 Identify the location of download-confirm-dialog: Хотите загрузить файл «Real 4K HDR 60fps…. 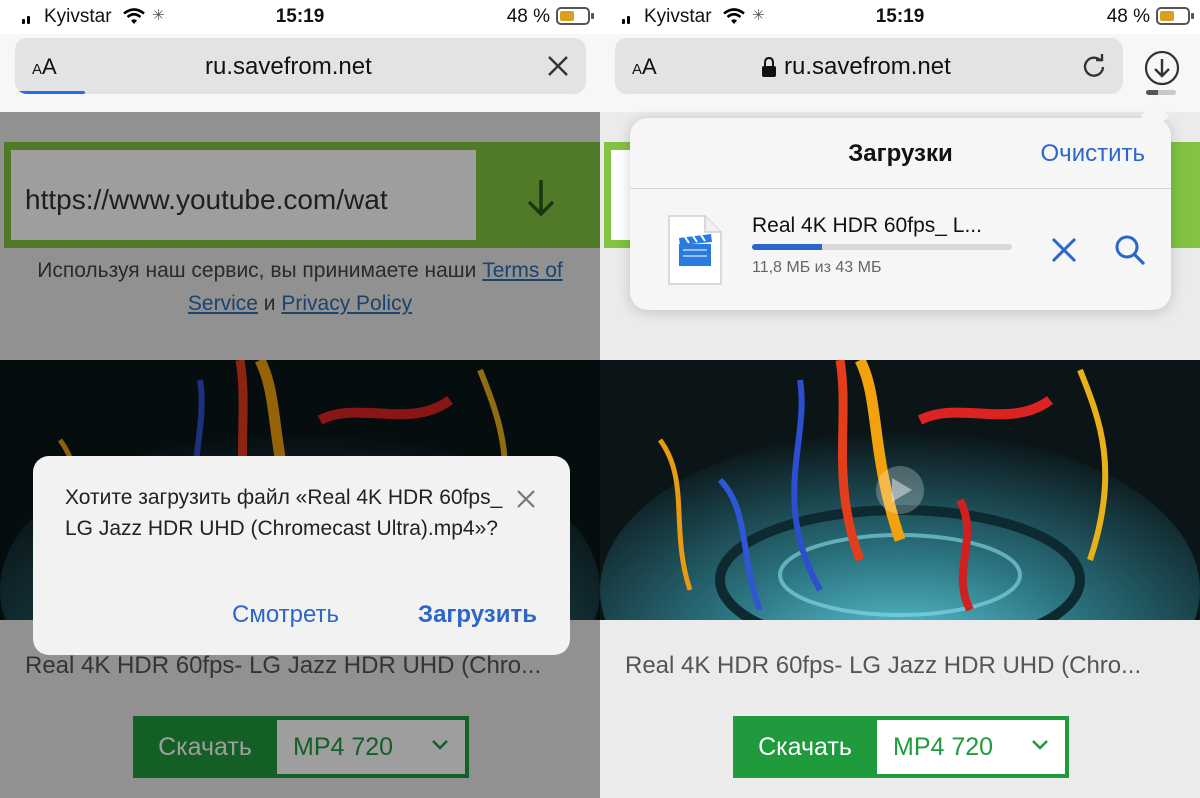
(301, 555).